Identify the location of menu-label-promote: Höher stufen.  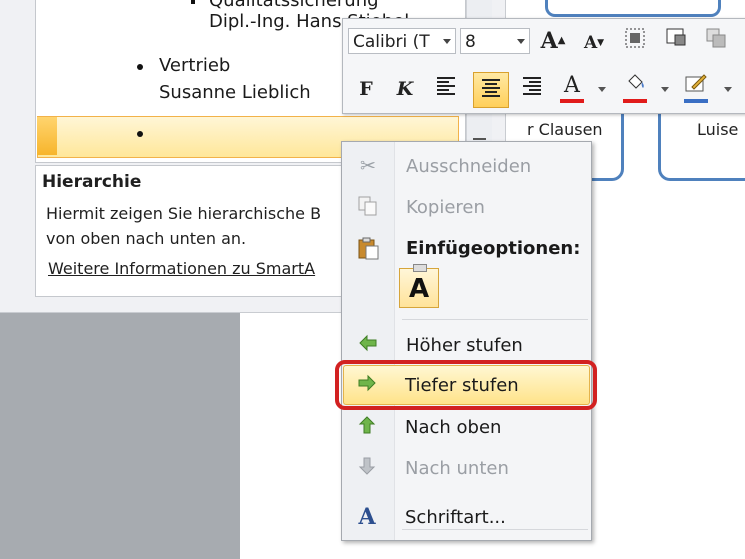
(464, 345).